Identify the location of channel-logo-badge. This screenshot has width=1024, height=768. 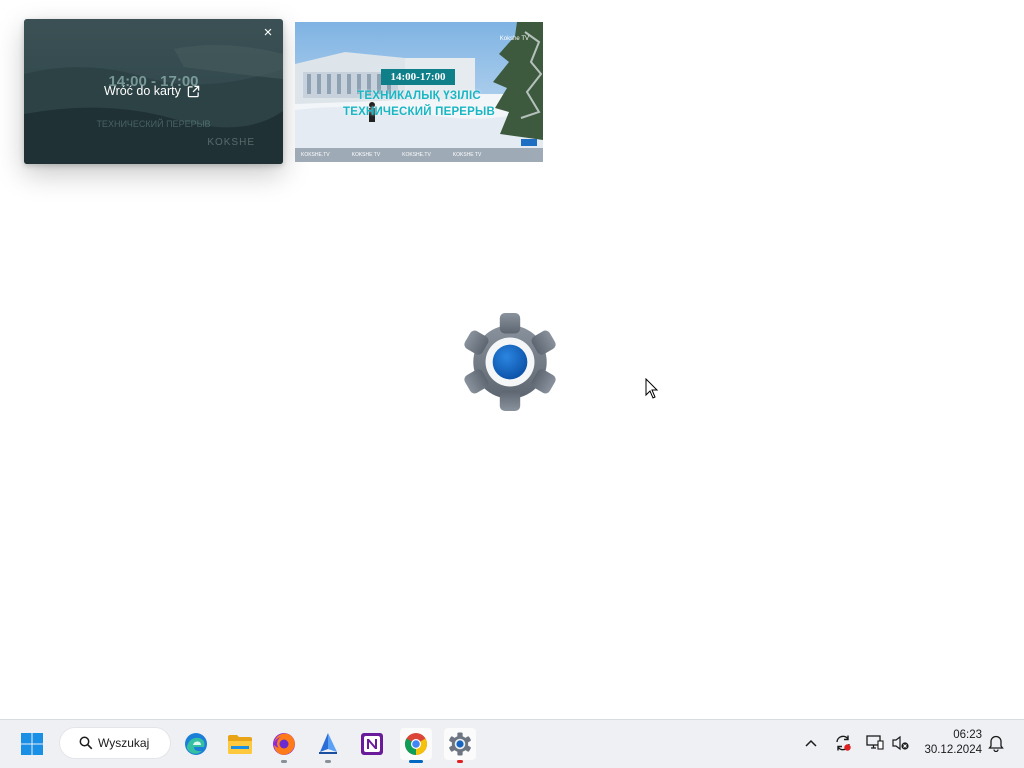
(529, 142).